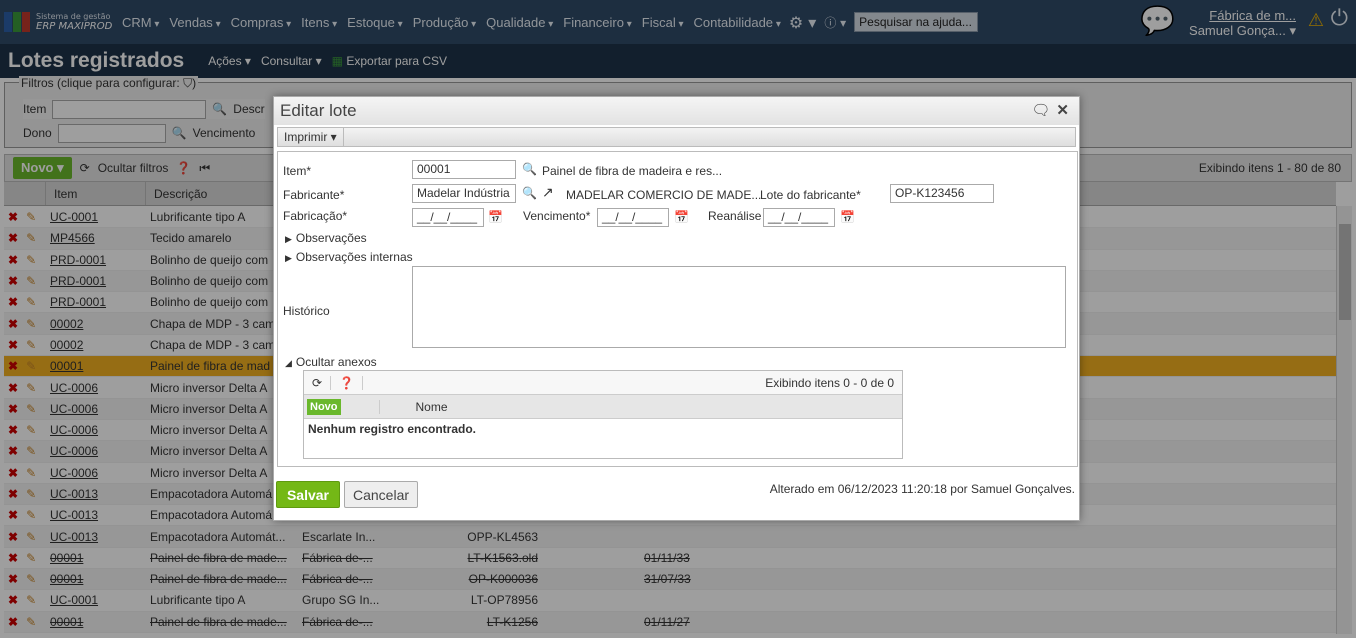 The height and width of the screenshot is (638, 1356). Describe the element at coordinates (308, 494) in the screenshot. I see `save-button: Salvar` at that location.